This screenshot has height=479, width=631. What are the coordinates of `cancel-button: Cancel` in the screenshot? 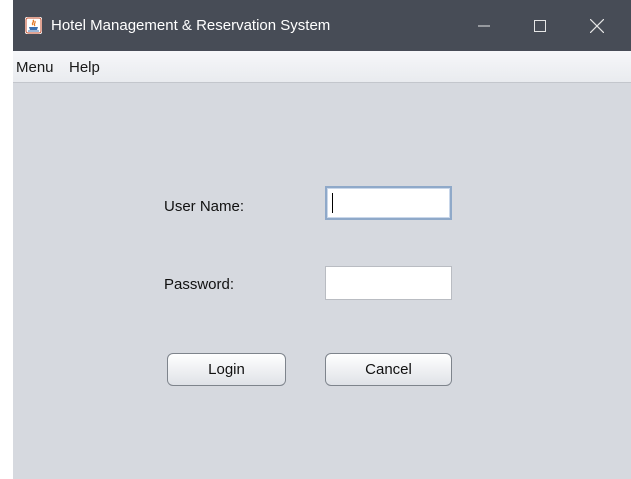 It's located at (388, 369).